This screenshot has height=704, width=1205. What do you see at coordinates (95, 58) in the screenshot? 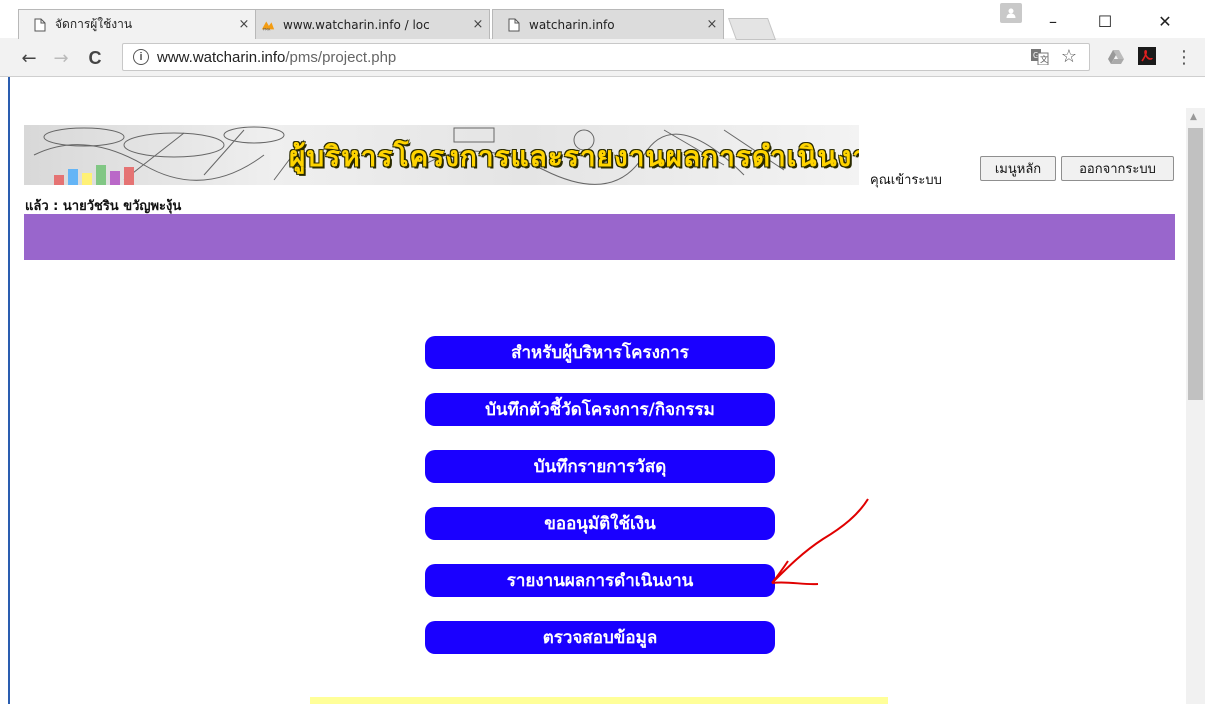
I see `reload-button: C` at bounding box center [95, 58].